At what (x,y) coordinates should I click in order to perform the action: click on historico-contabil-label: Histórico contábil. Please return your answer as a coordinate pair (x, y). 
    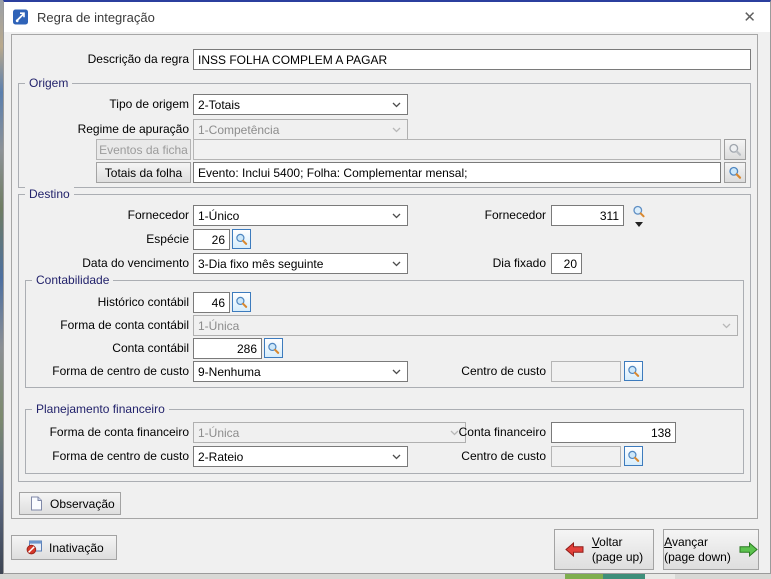
    Looking at the image, I should click on (143, 302).